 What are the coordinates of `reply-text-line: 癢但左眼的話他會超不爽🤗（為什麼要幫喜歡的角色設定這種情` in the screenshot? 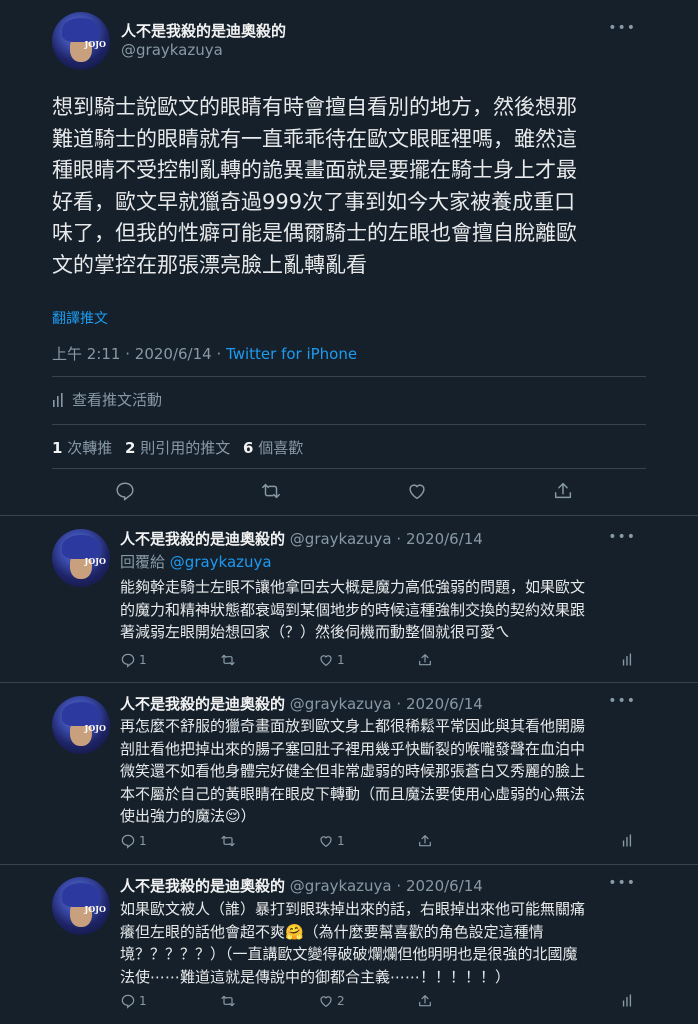 It's located at (332, 931).